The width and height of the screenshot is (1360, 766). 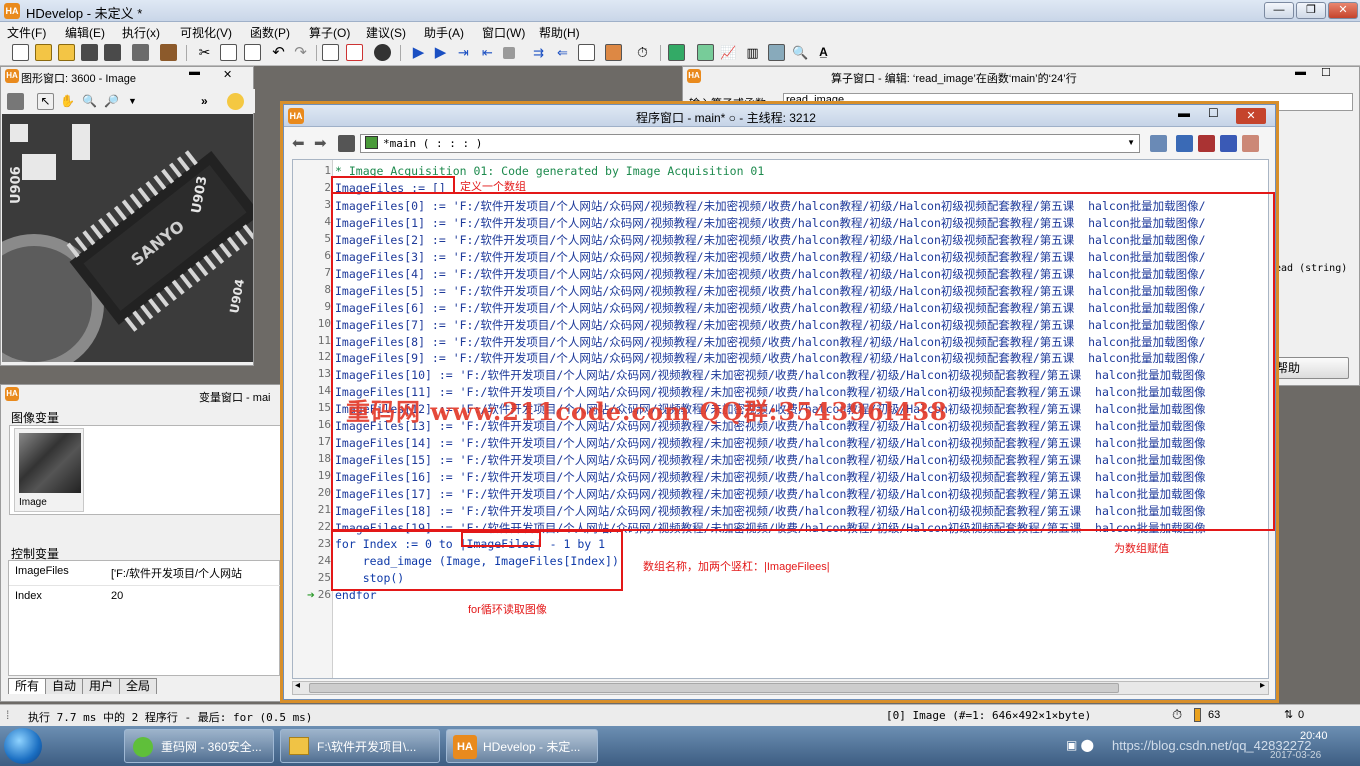 I want to click on open-recent-icon, so click(x=66, y=52).